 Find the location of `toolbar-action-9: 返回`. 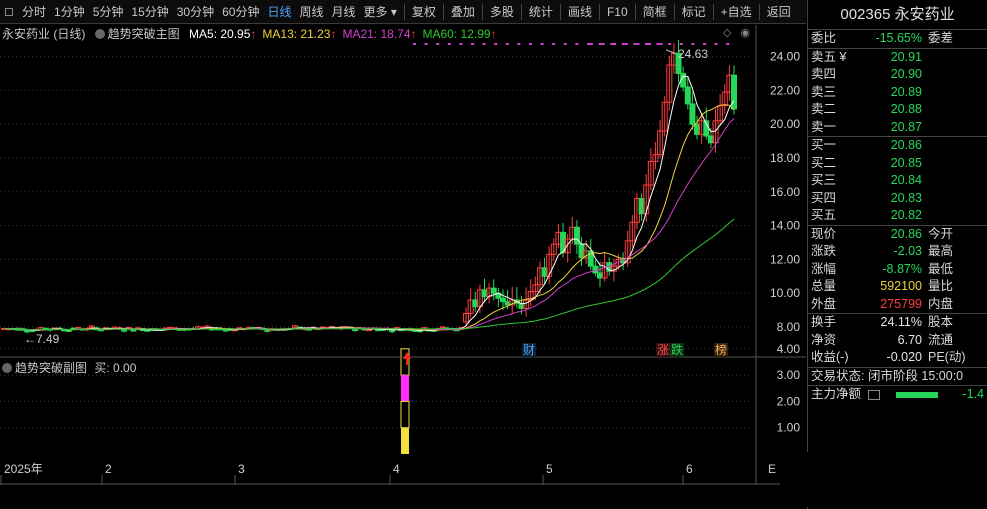

toolbar-action-9: 返回 is located at coordinates (779, 12).